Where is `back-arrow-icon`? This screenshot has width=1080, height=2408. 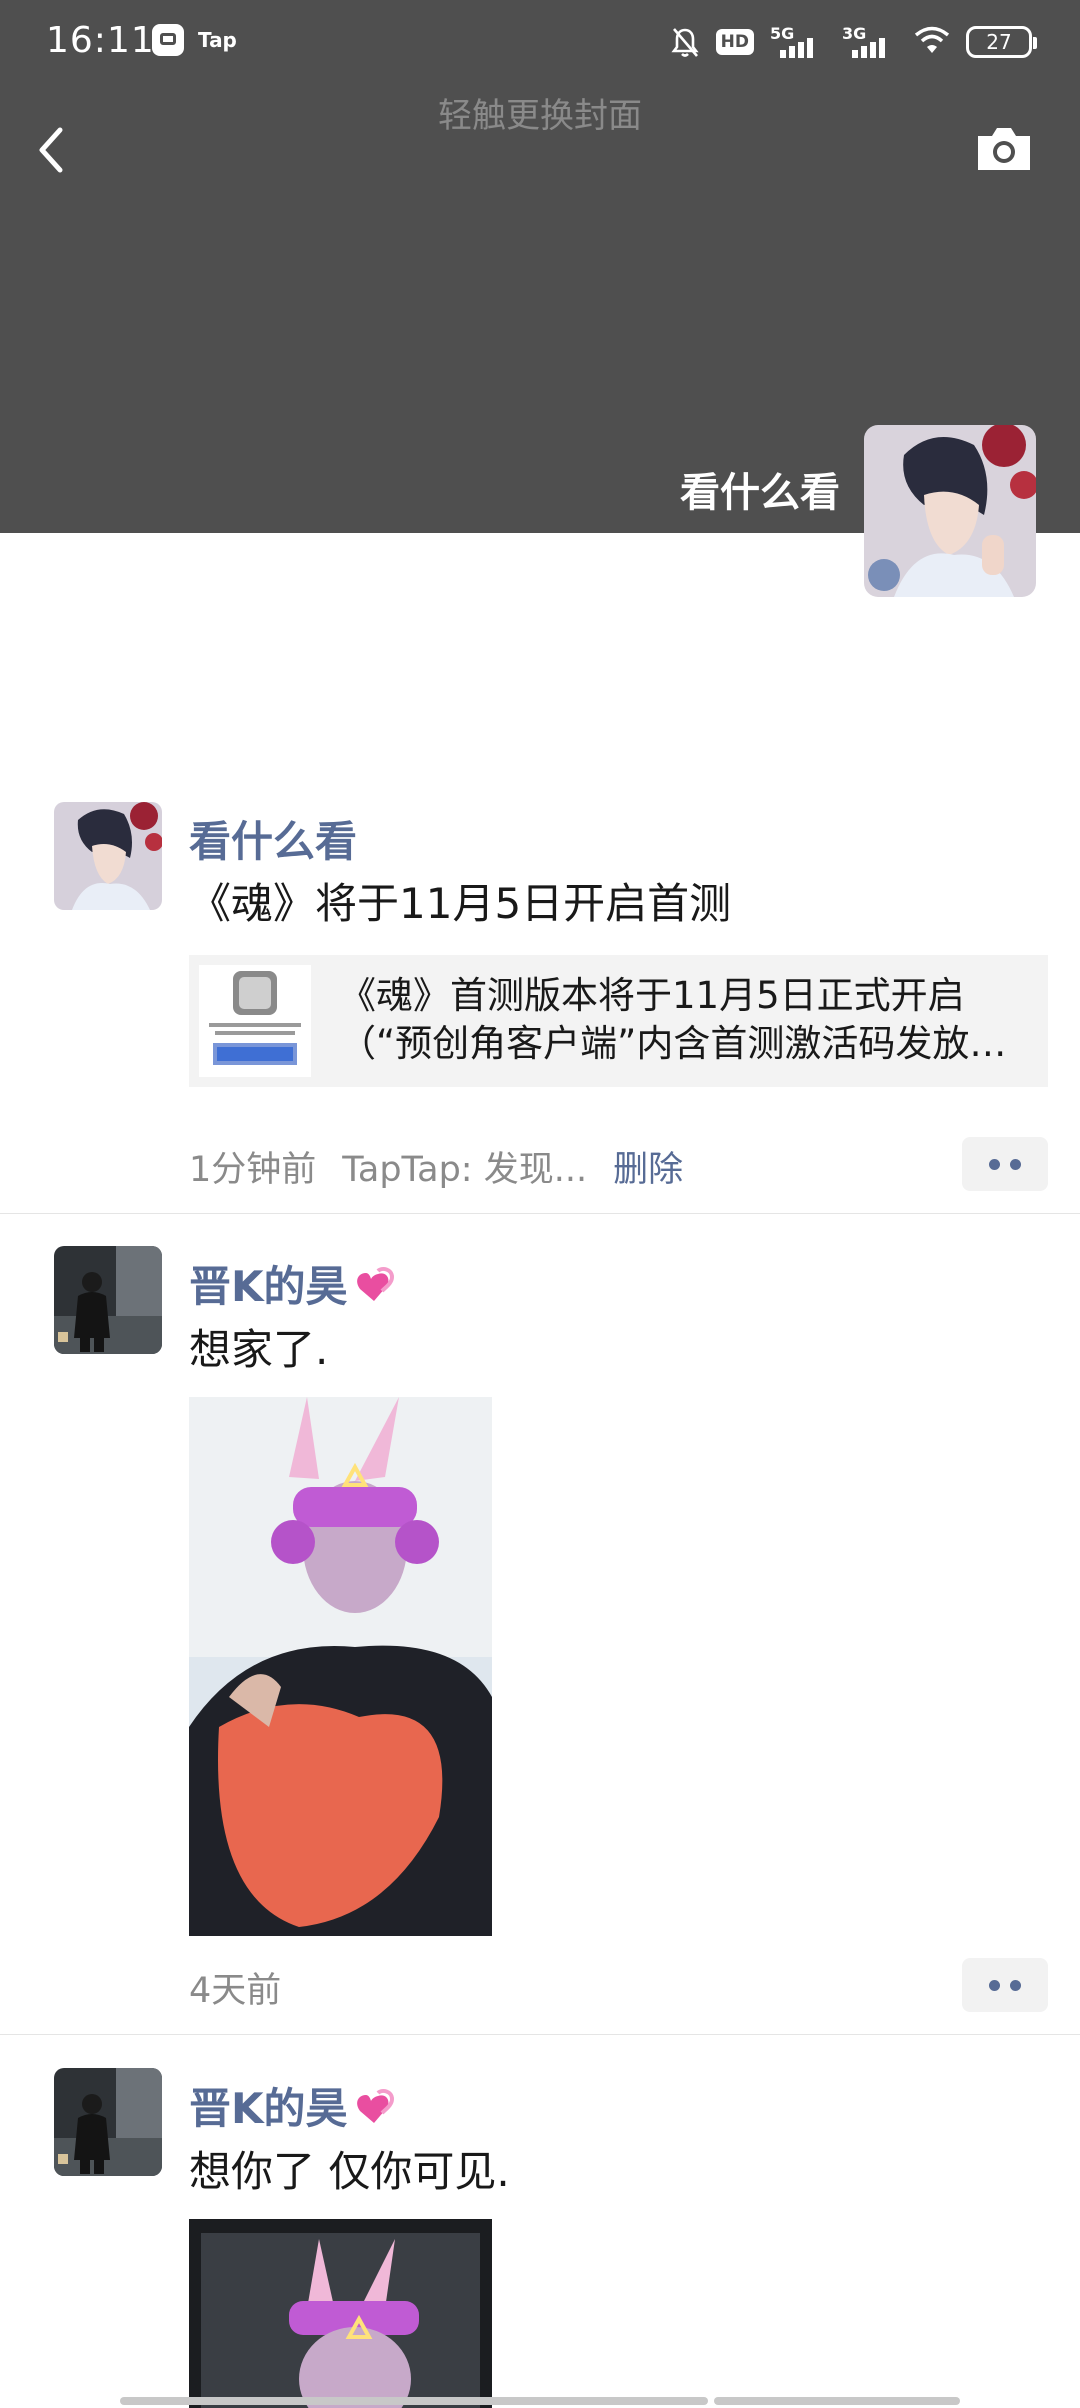
back-arrow-icon is located at coordinates (51, 150).